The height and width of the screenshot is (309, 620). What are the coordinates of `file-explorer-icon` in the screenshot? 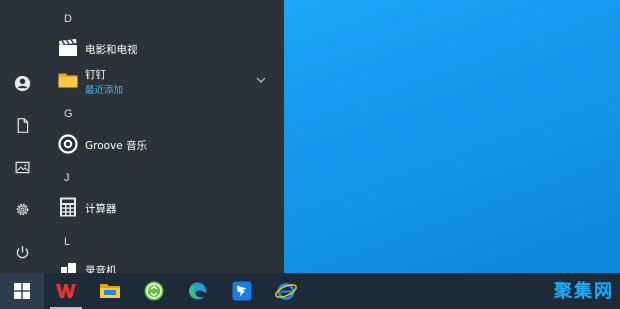 It's located at (110, 291).